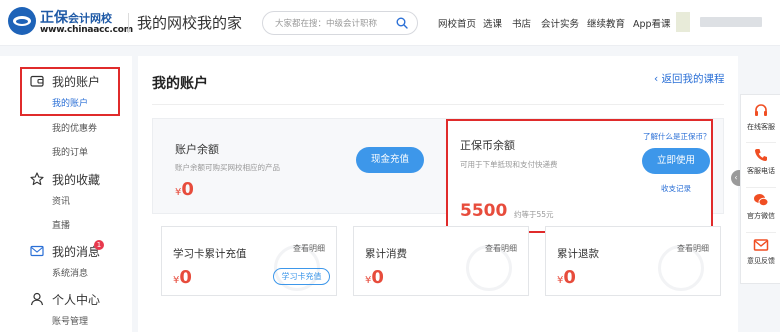  What do you see at coordinates (190, 23) in the screenshot?
I see `site-slogan: 我的网校我的家` at bounding box center [190, 23].